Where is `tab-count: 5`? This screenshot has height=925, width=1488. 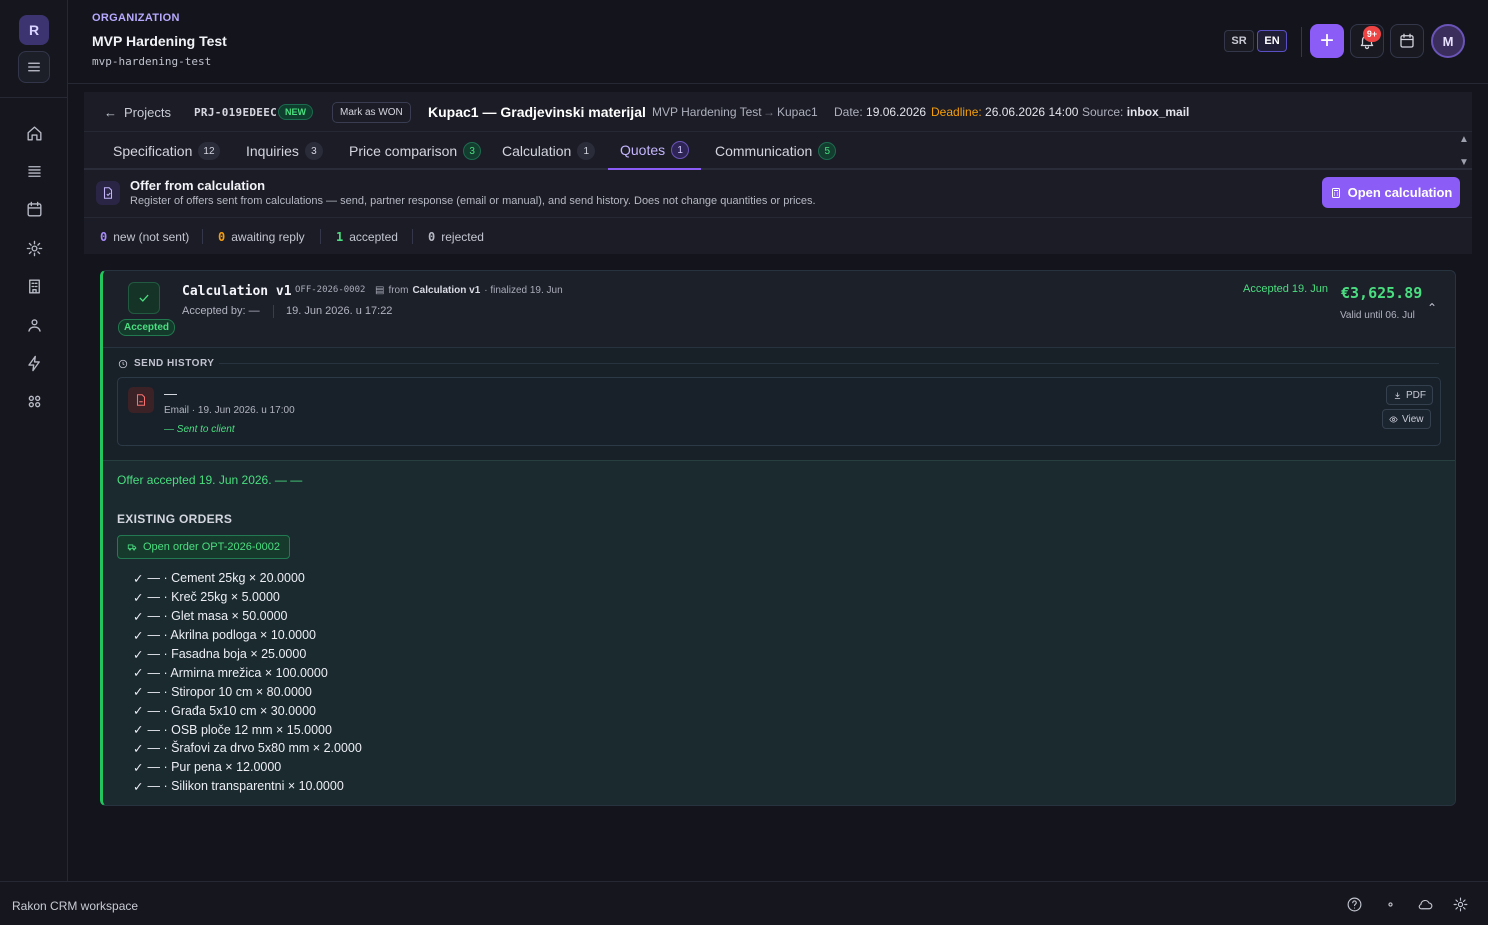
tab-count: 5 is located at coordinates (827, 151).